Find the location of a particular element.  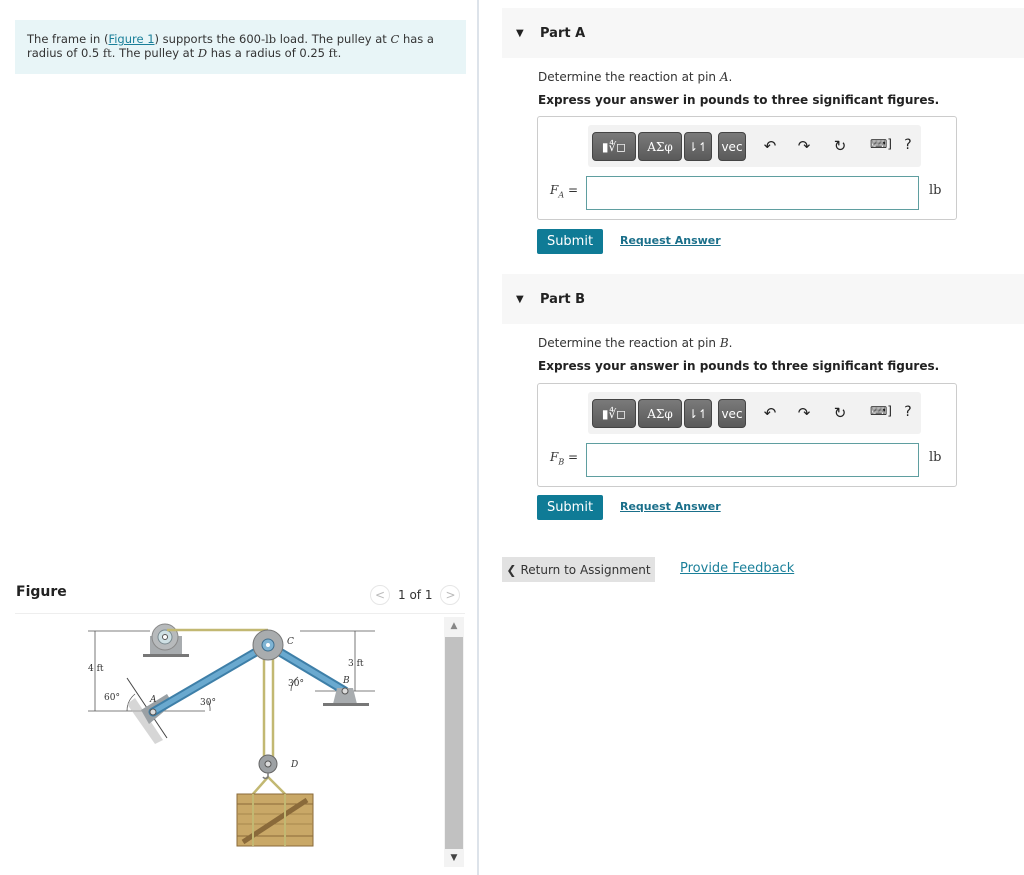

figure-counter: 1 of 1 is located at coordinates (415, 595).